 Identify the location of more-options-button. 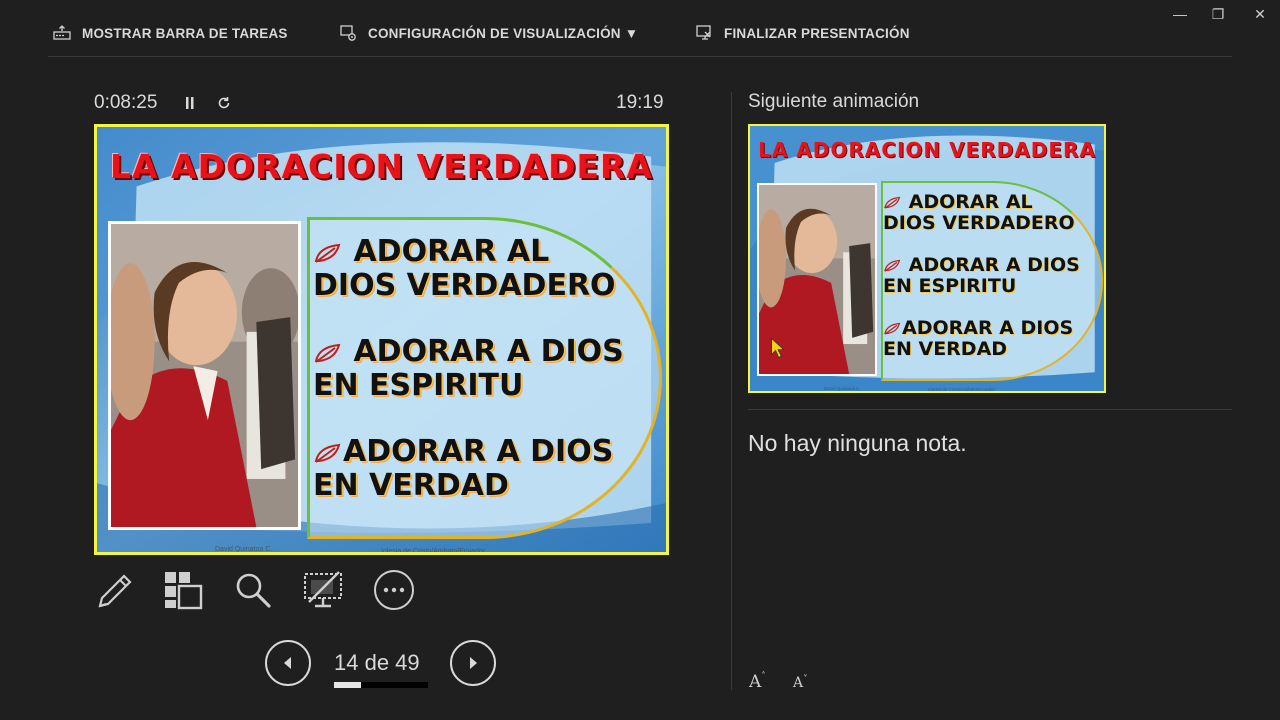
(394, 590).